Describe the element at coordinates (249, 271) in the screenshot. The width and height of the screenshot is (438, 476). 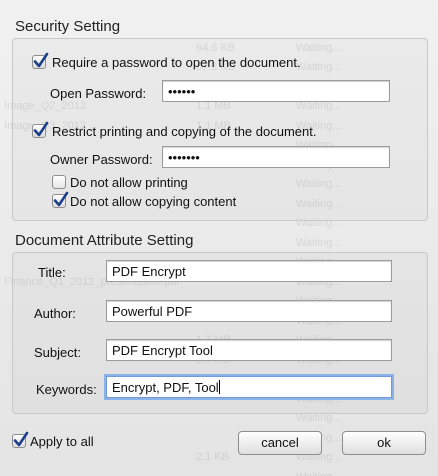
I see `title-field: PDF Encrypt` at that location.